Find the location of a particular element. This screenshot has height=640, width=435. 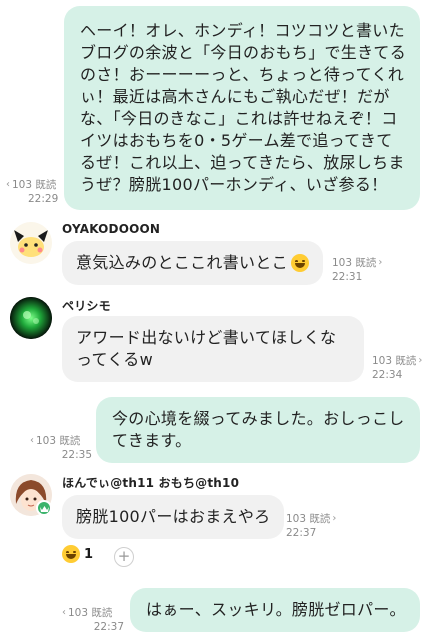

reaction-count: 1 is located at coordinates (89, 554).